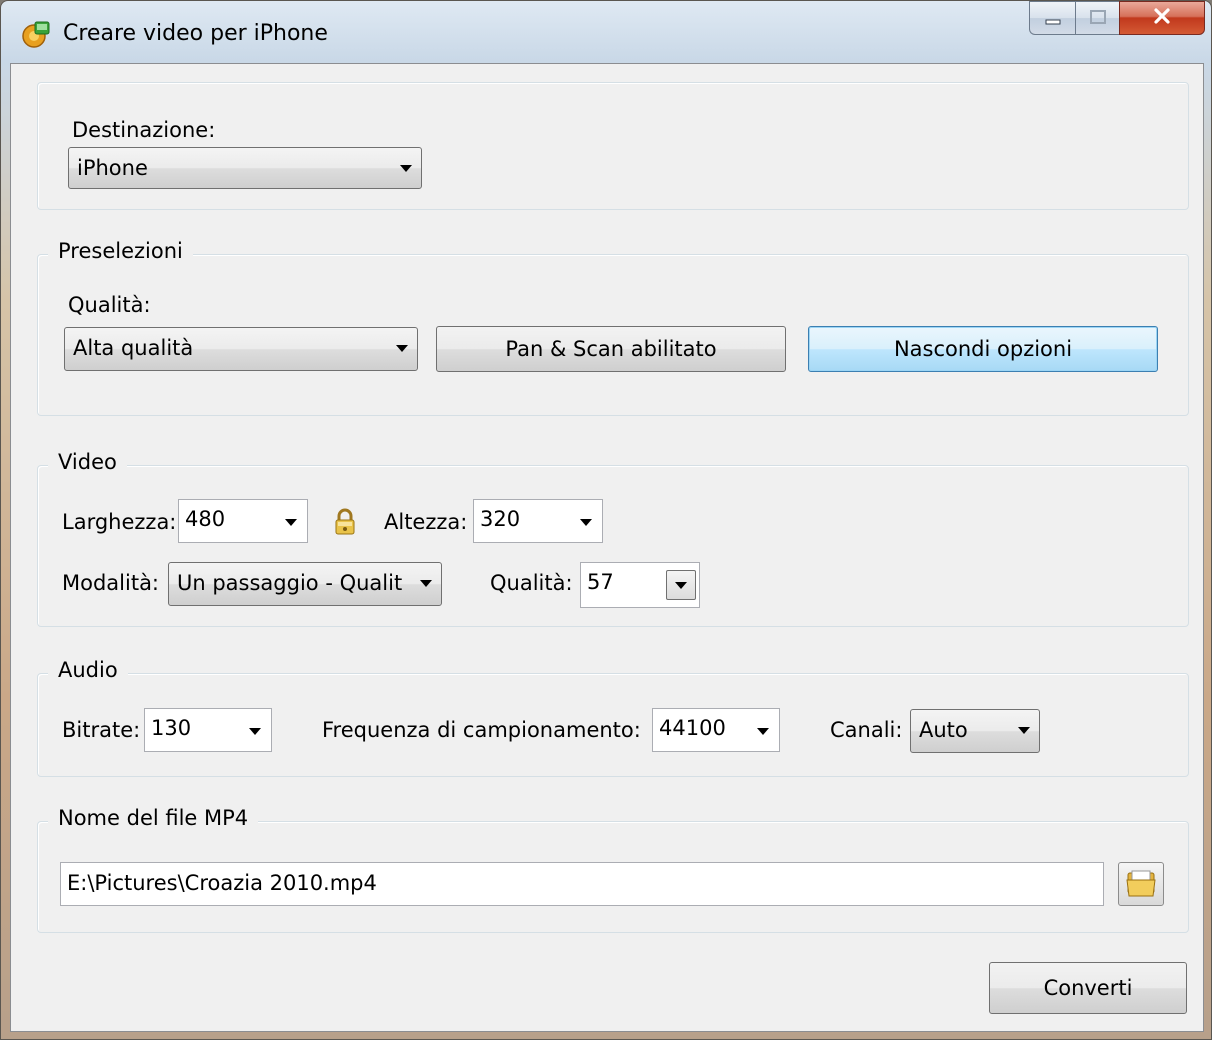  What do you see at coordinates (101, 730) in the screenshot?
I see `bitrate-label: Bitrate:` at bounding box center [101, 730].